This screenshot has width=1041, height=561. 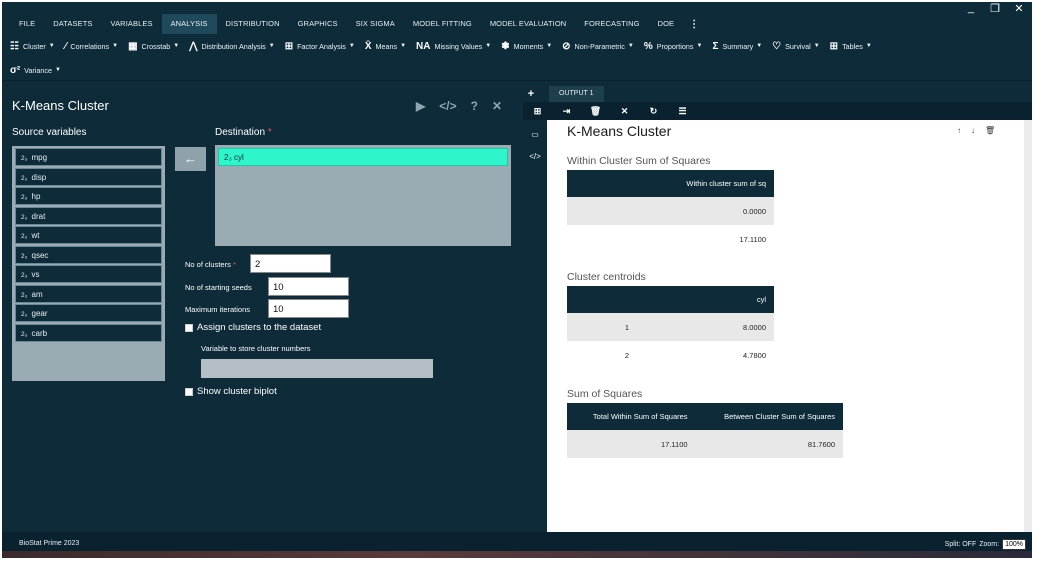 I want to click on variable-item: 2₃ wt, so click(x=88, y=235).